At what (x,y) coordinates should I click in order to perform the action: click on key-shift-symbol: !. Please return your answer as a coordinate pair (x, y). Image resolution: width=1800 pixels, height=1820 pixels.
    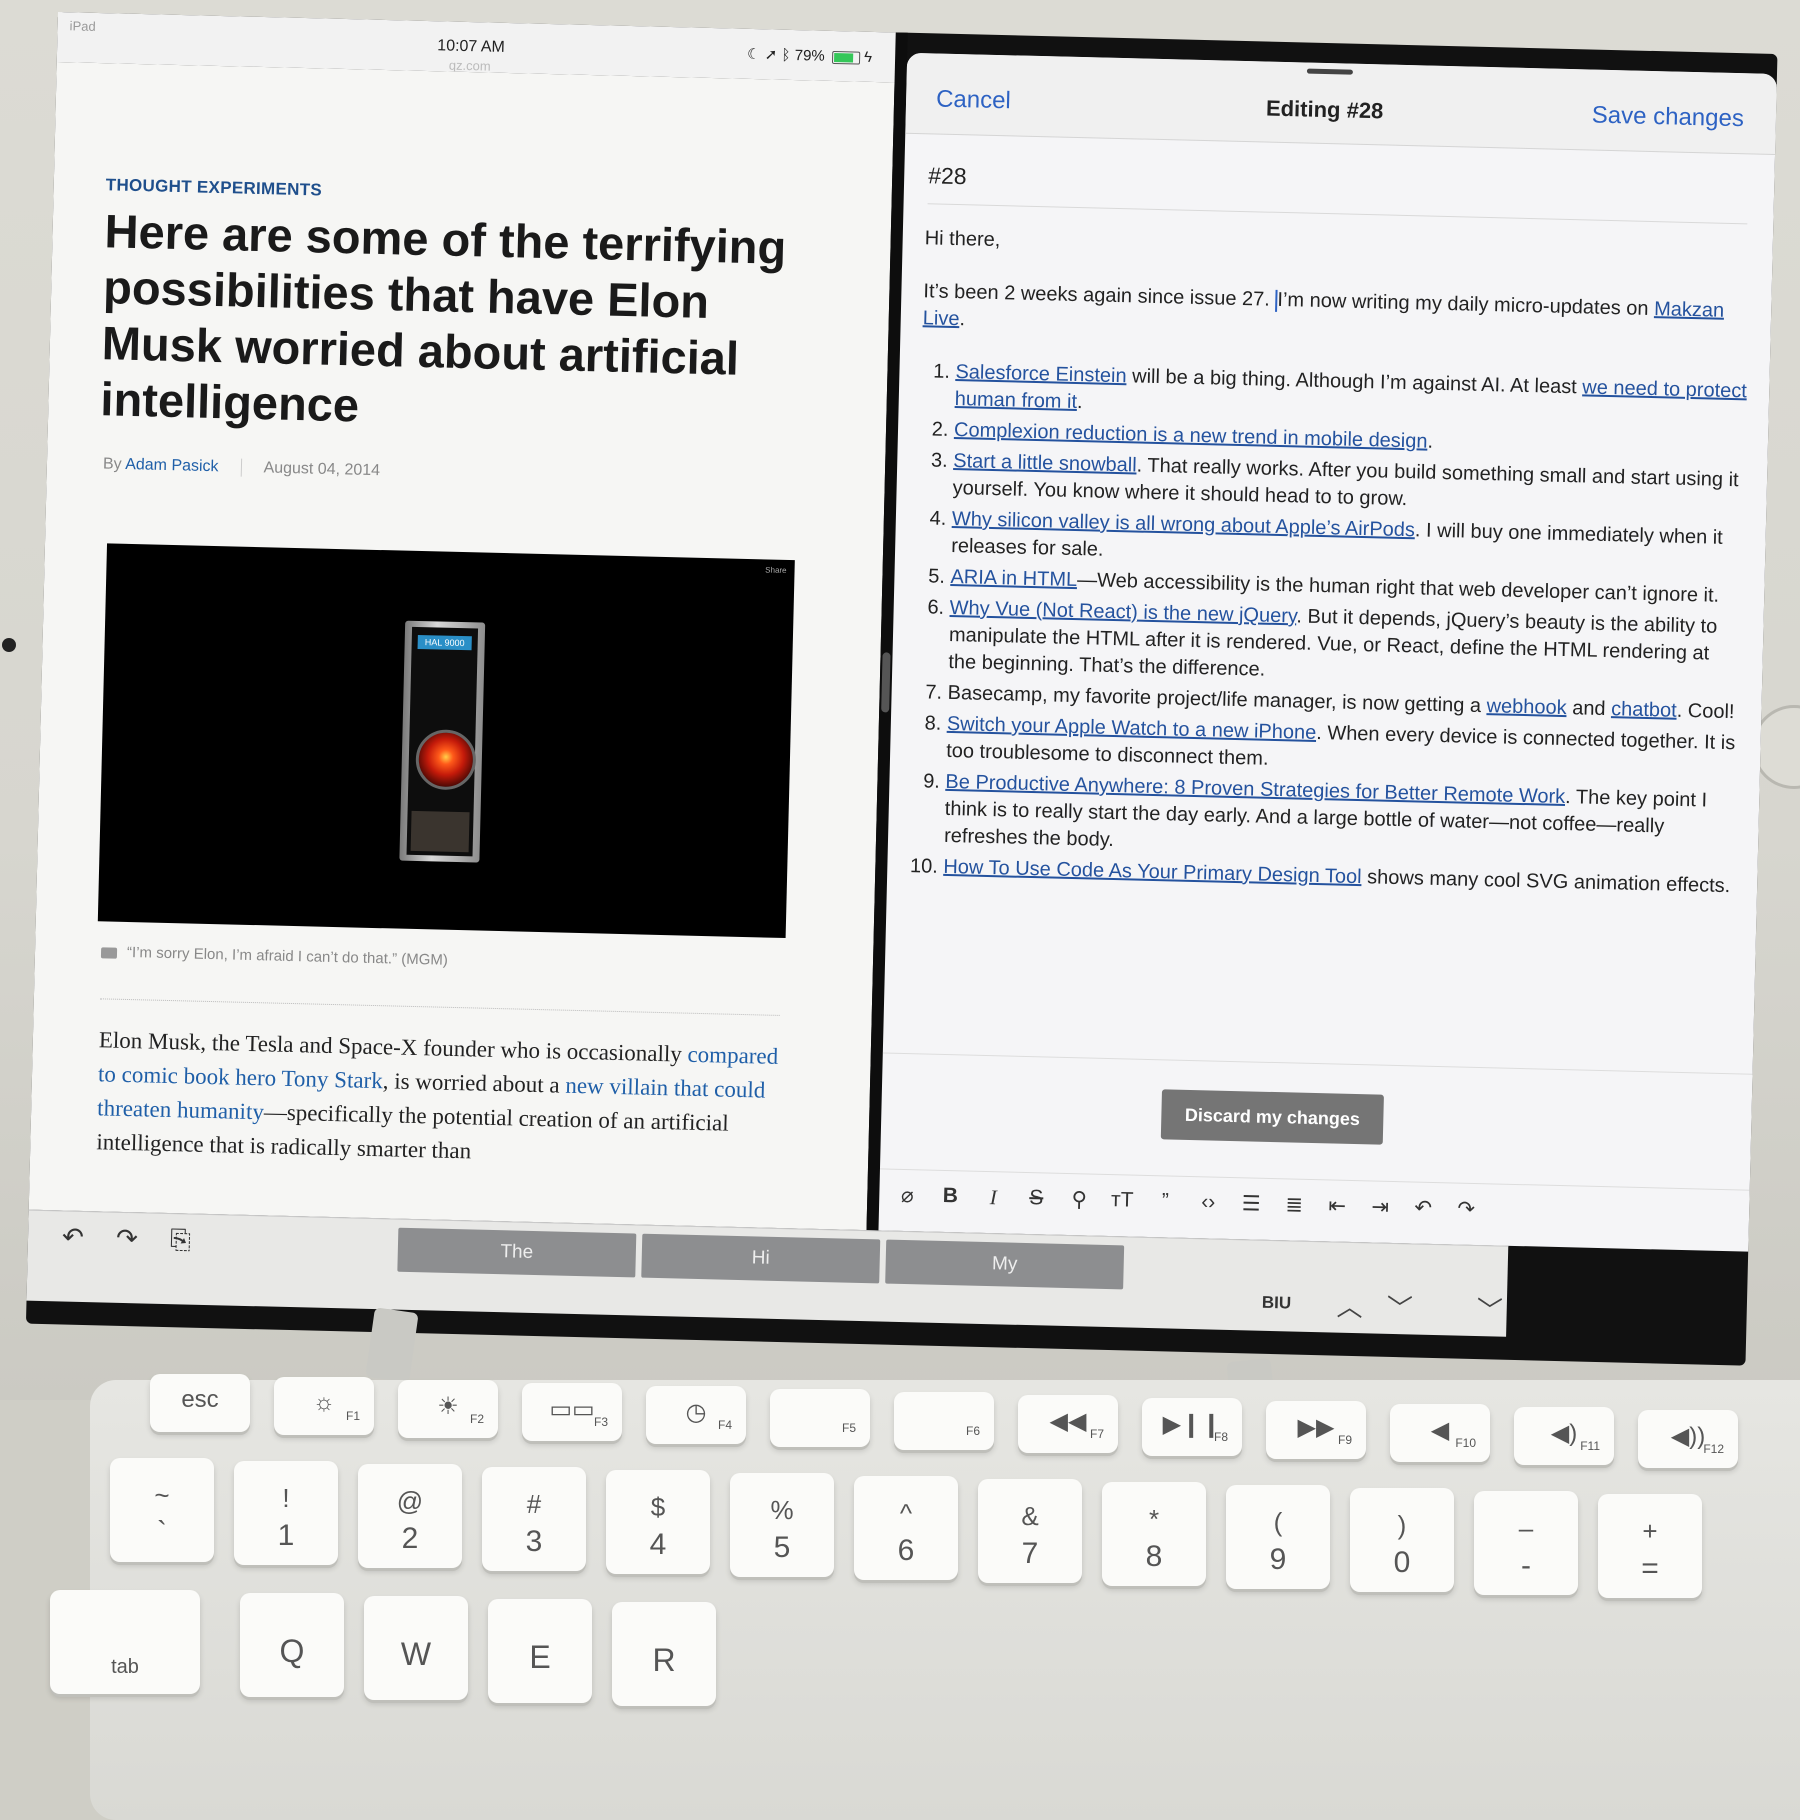
    Looking at the image, I should click on (286, 1498).